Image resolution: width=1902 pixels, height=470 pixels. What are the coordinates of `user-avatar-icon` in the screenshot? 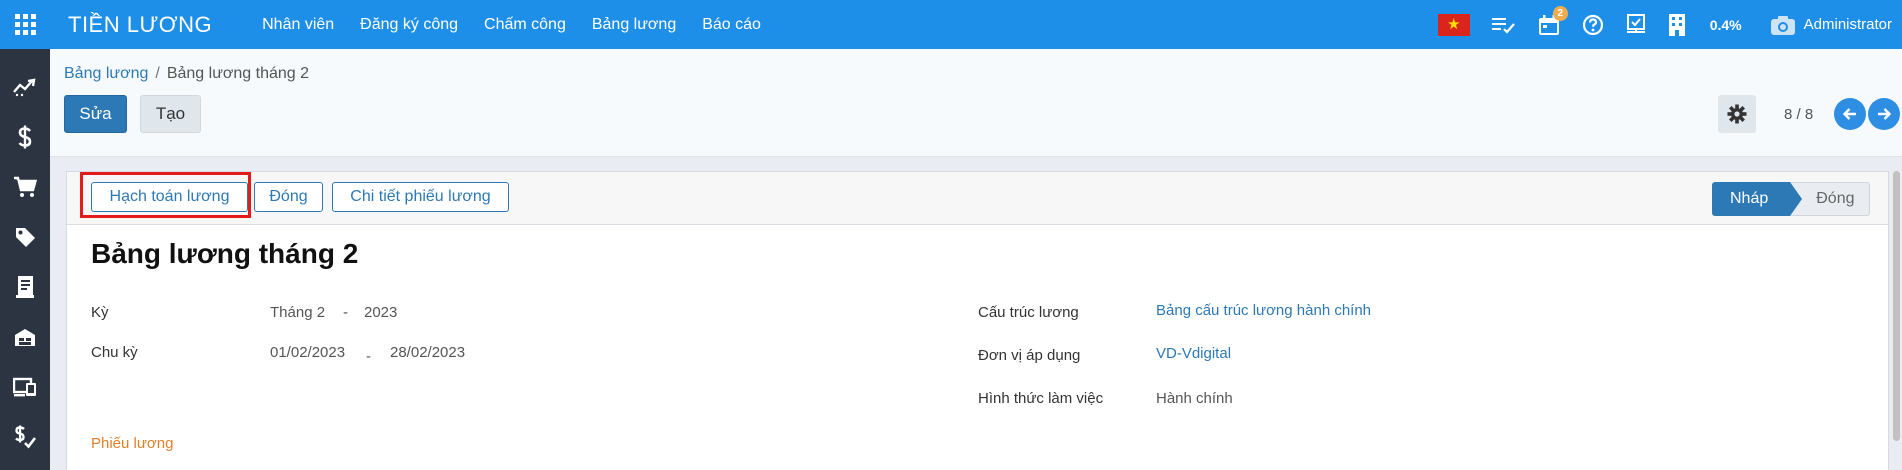 It's located at (1782, 25).